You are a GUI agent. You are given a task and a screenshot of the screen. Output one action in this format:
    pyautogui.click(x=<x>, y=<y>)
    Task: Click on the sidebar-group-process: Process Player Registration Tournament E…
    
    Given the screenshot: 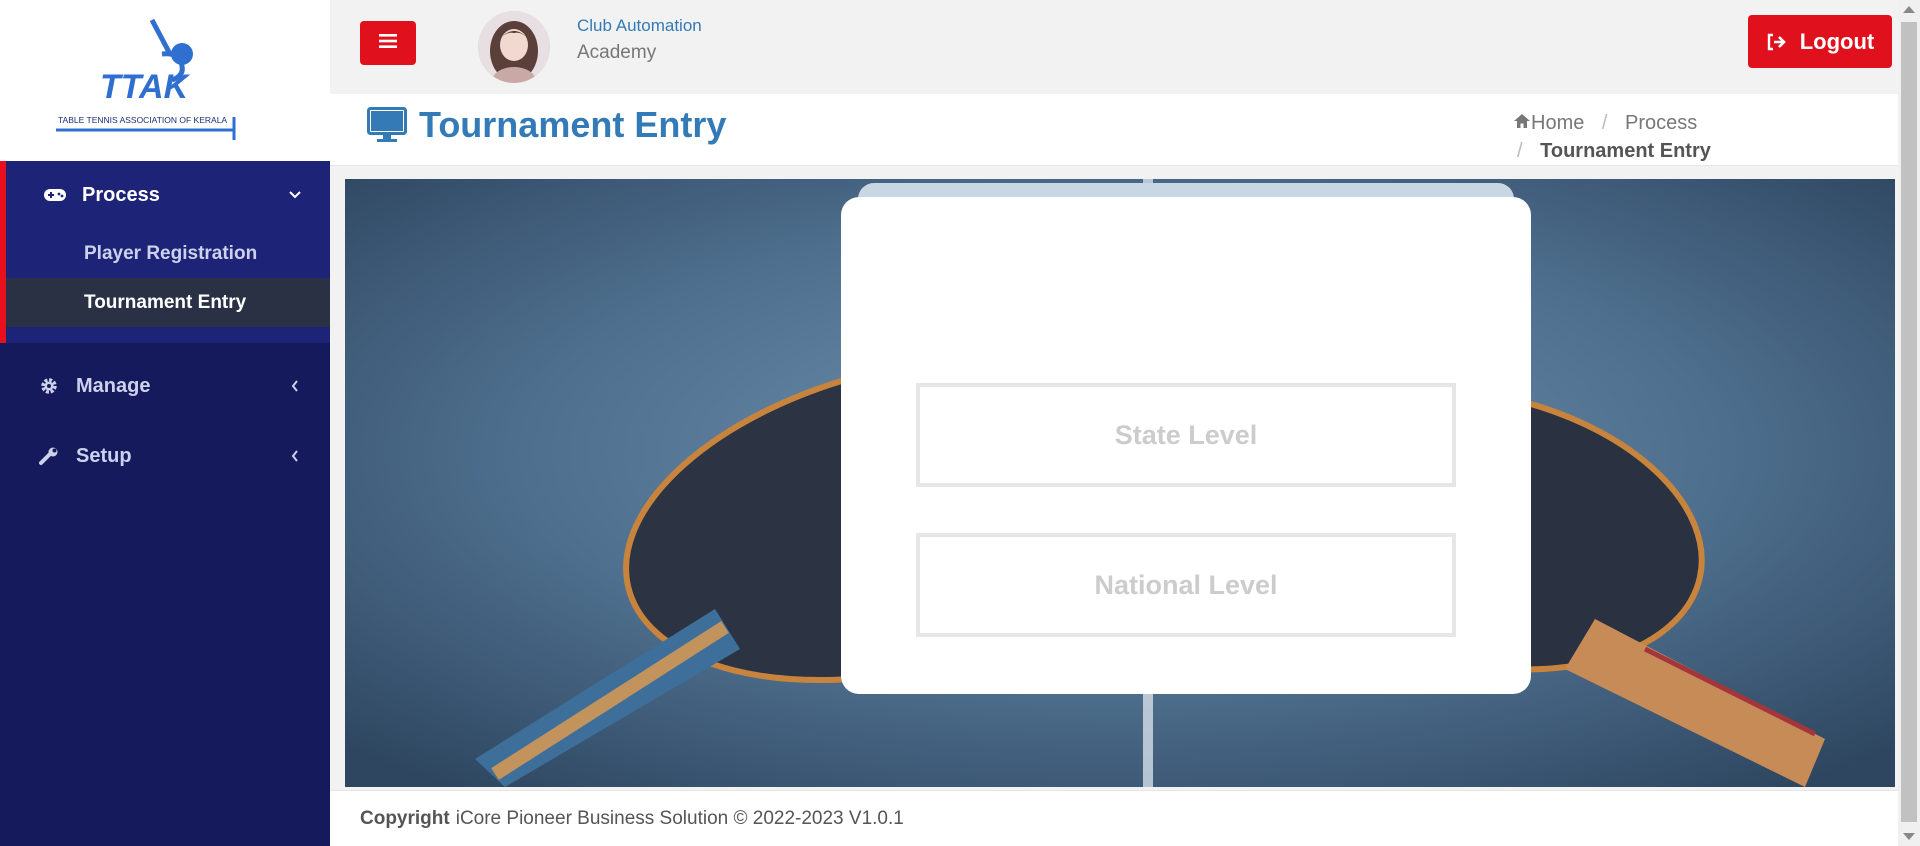 What is the action you would take?
    pyautogui.click(x=165, y=252)
    